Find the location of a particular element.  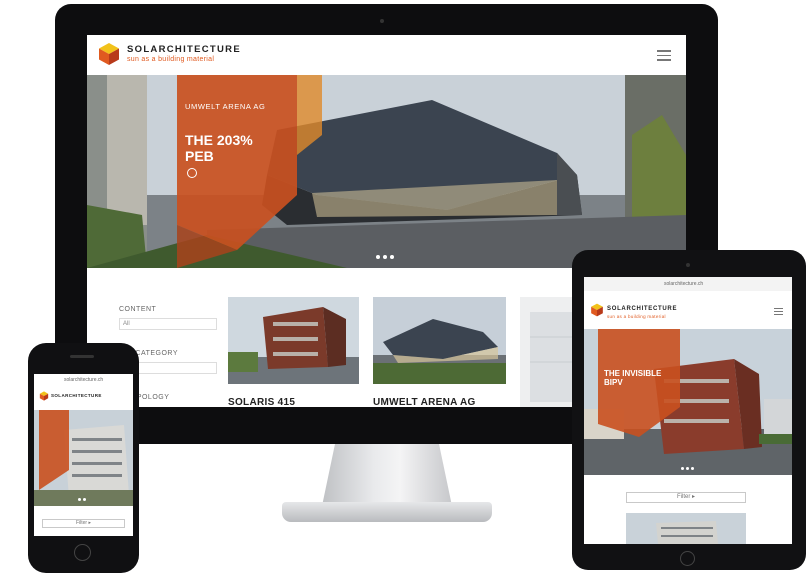

brand-tagline: sun as a building material is located at coordinates (171, 59).